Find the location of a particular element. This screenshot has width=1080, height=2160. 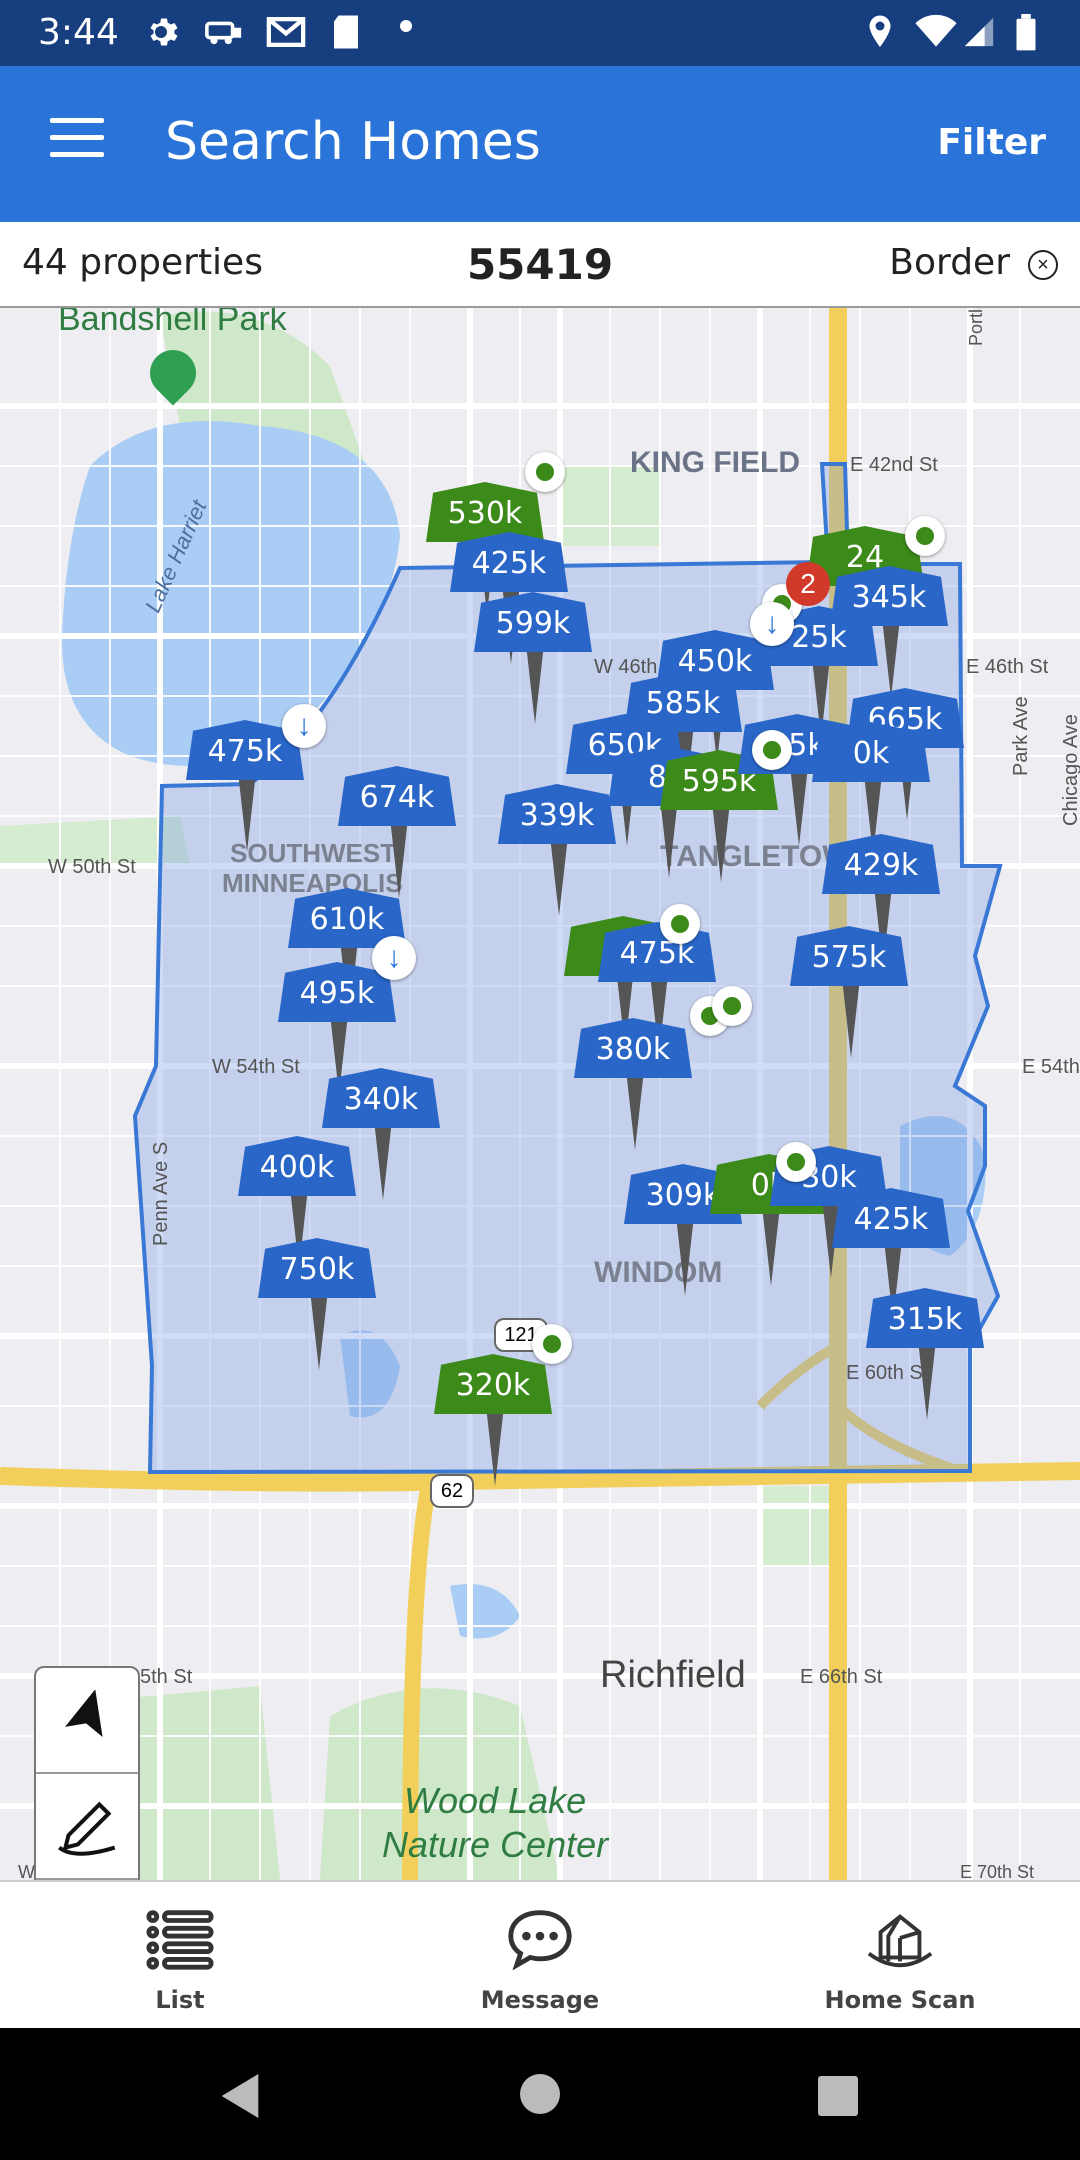

location-icon is located at coordinates (880, 31).